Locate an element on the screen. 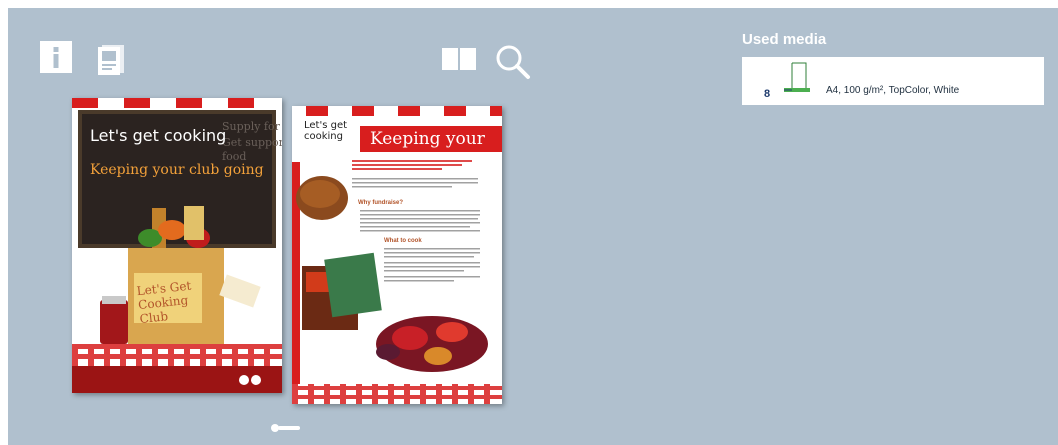  zoom-icon is located at coordinates (513, 62).